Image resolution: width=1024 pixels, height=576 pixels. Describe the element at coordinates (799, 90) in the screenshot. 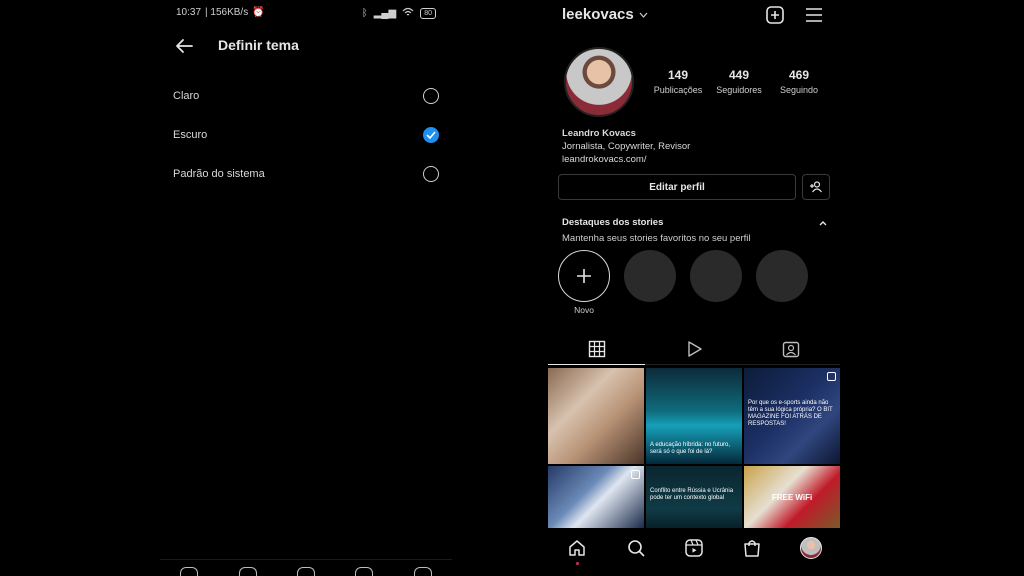

I see `stat-label: Seguindo` at that location.